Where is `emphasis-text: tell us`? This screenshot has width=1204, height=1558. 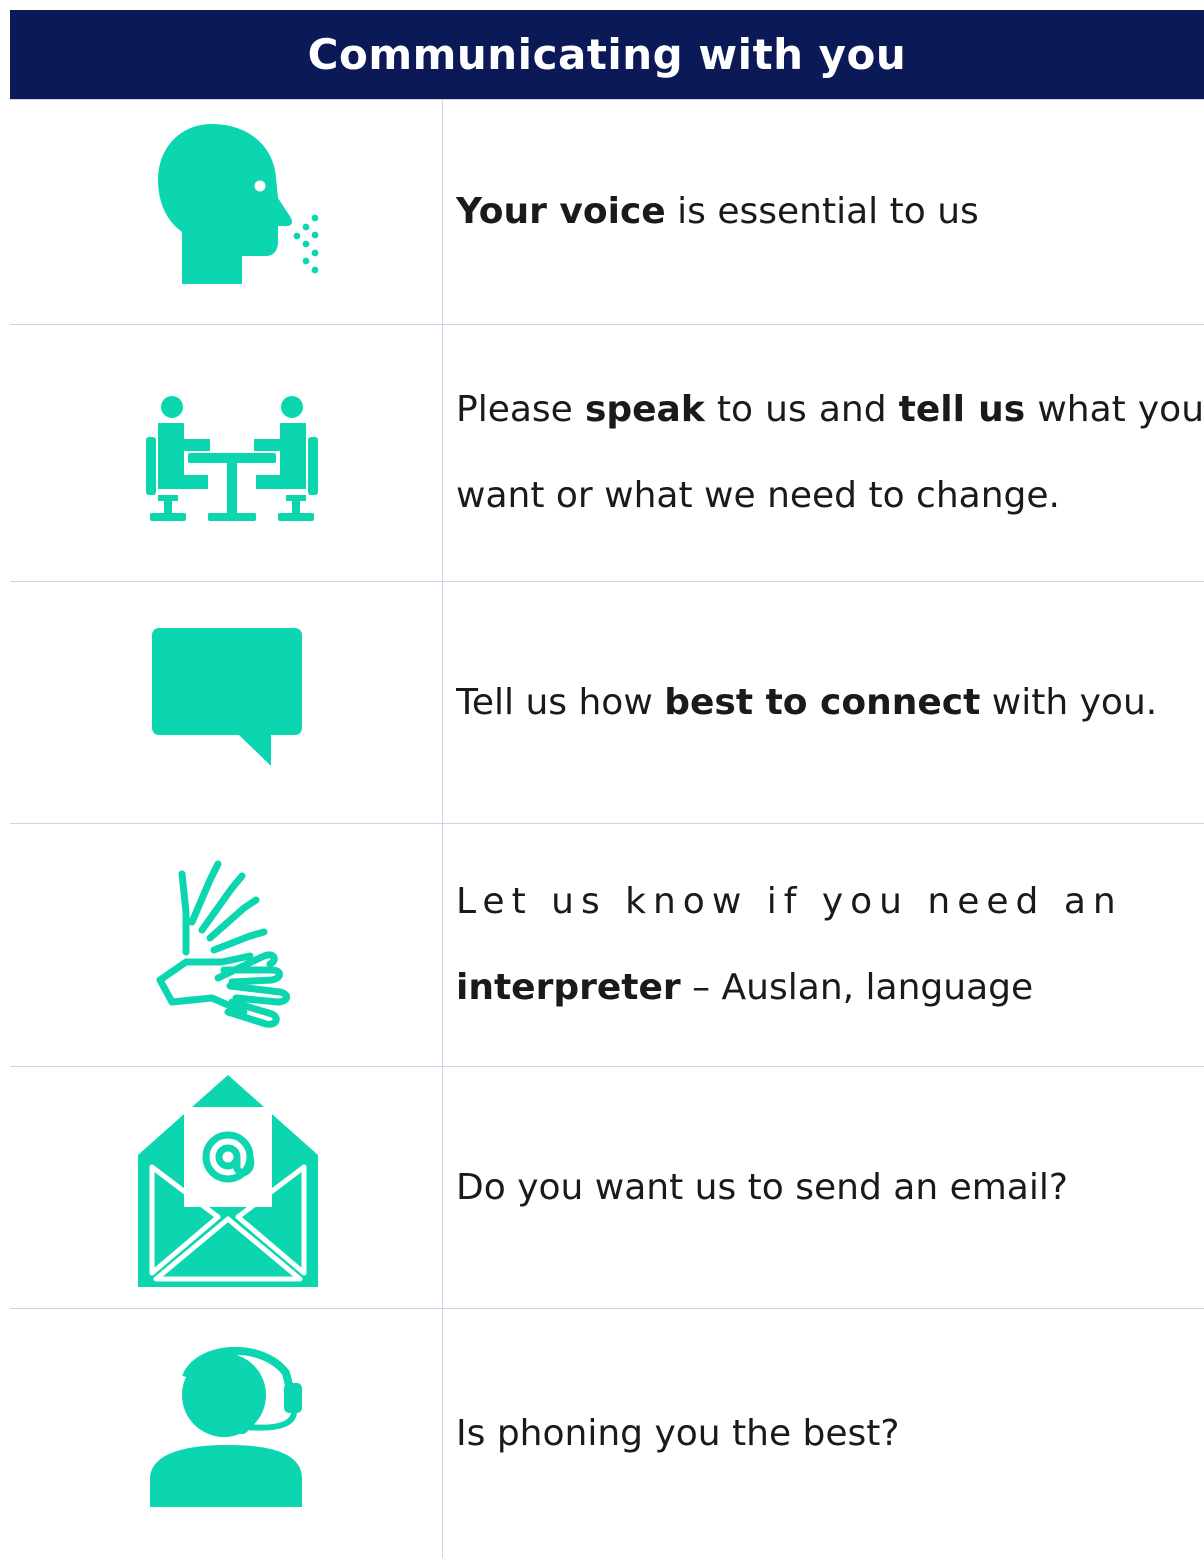 emphasis-text: tell us is located at coordinates (962, 409).